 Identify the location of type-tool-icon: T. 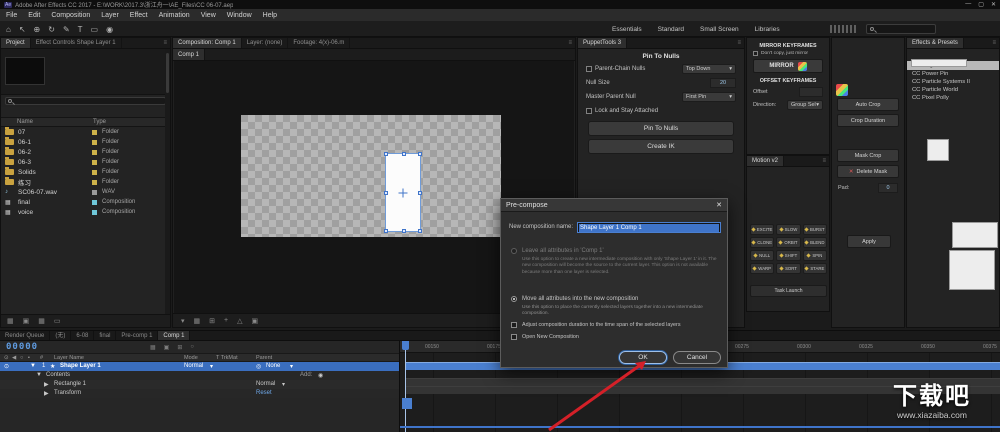
(80, 29).